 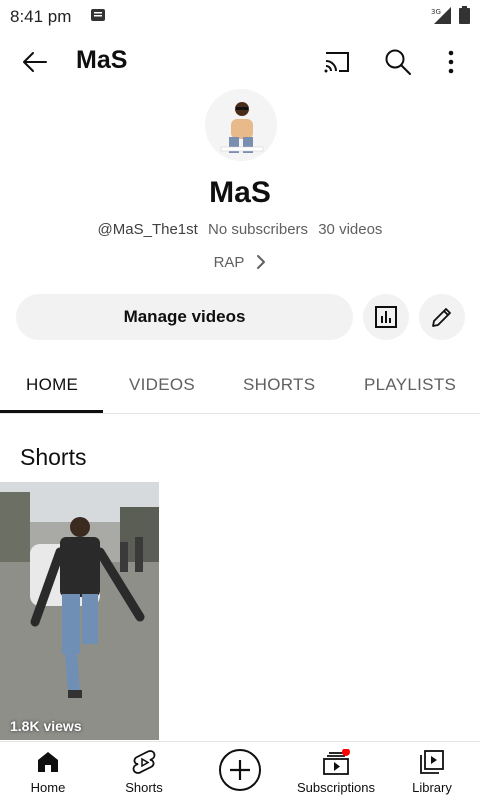 I want to click on tab-videos: VIDEOS, so click(x=162, y=385).